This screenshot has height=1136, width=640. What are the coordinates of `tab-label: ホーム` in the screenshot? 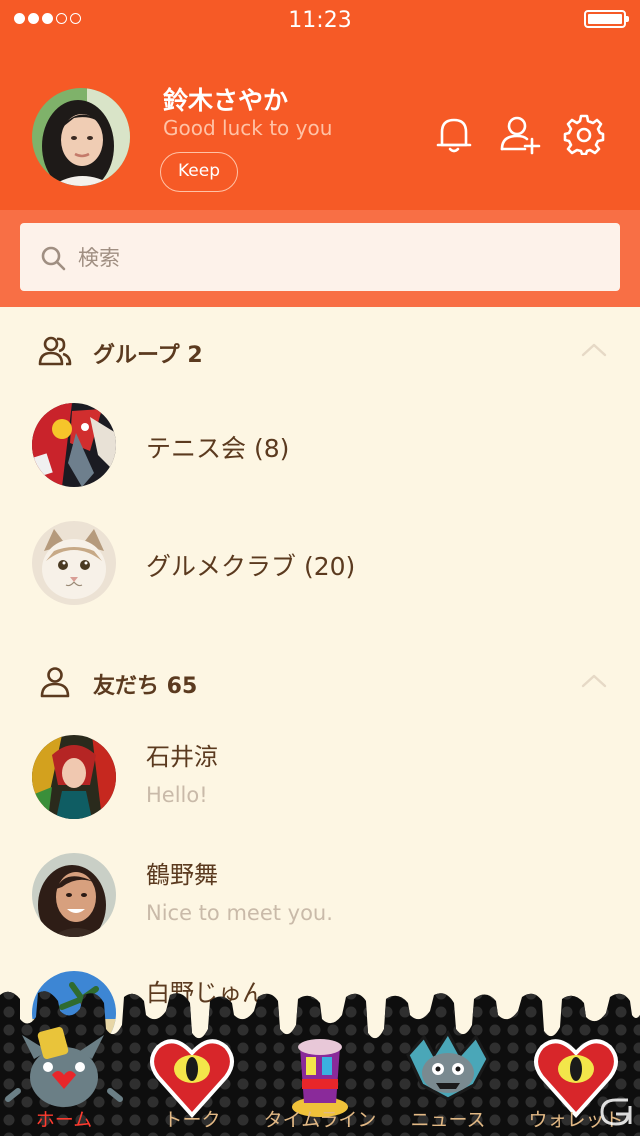 It's located at (64, 1120).